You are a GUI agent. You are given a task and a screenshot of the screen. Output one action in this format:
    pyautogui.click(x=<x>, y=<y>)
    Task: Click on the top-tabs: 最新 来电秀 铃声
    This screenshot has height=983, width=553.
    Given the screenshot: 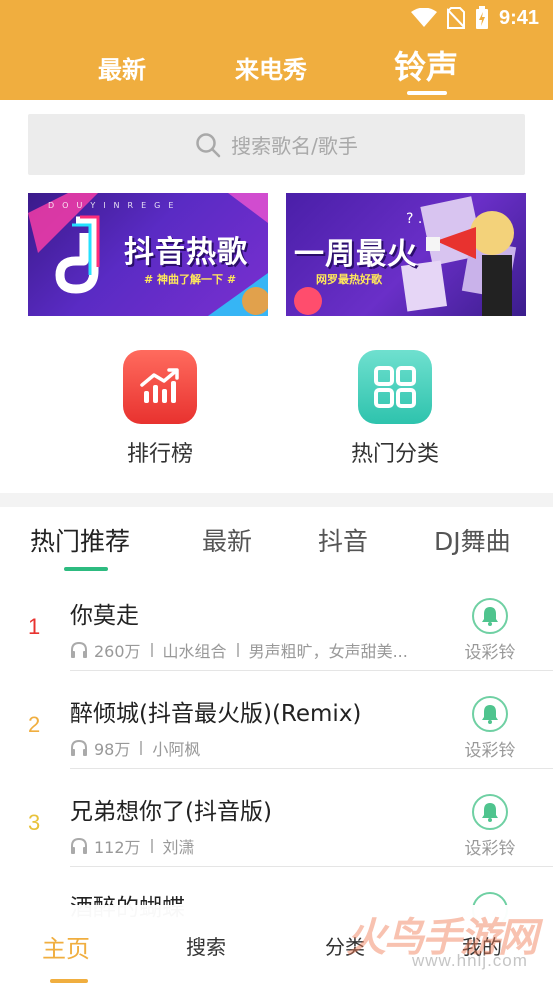 What is the action you would take?
    pyautogui.click(x=276, y=71)
    